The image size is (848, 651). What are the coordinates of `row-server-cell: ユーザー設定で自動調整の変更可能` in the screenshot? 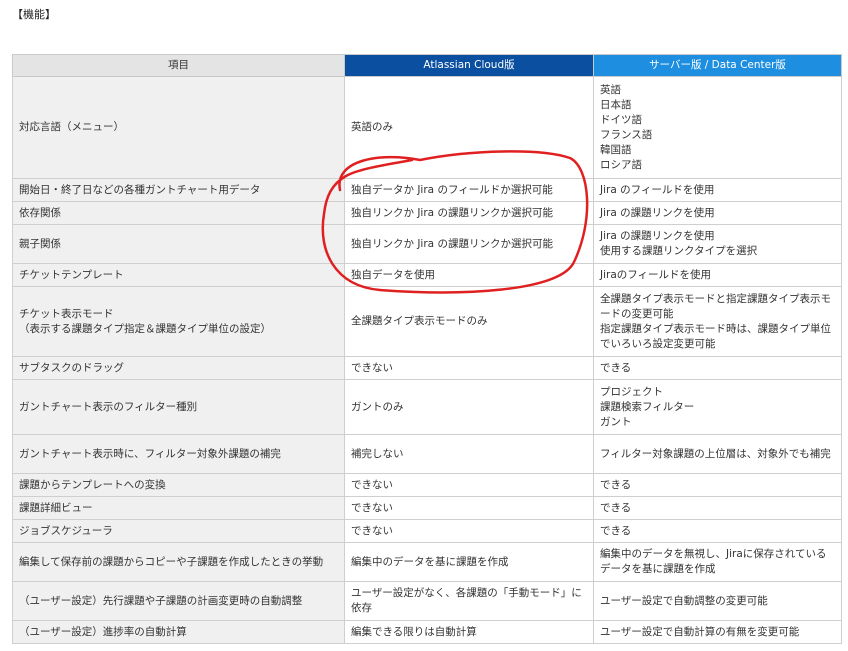 It's located at (717, 601).